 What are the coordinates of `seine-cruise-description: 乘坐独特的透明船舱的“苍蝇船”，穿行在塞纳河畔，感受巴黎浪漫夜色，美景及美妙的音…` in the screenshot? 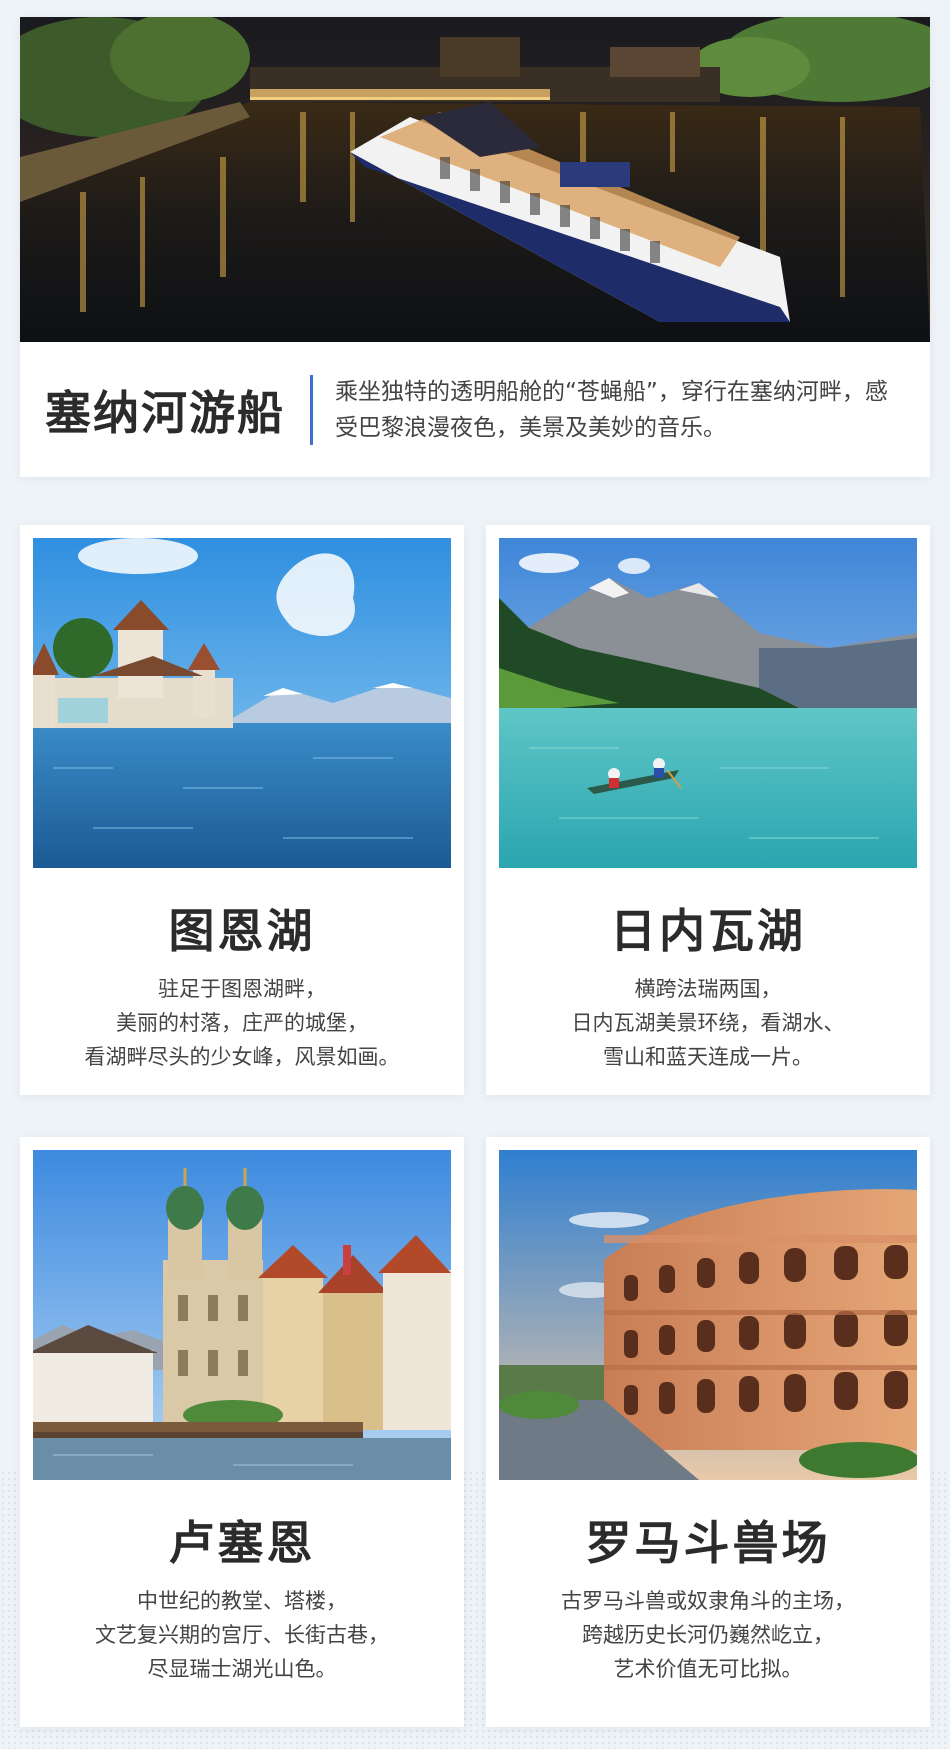 It's located at (611, 409).